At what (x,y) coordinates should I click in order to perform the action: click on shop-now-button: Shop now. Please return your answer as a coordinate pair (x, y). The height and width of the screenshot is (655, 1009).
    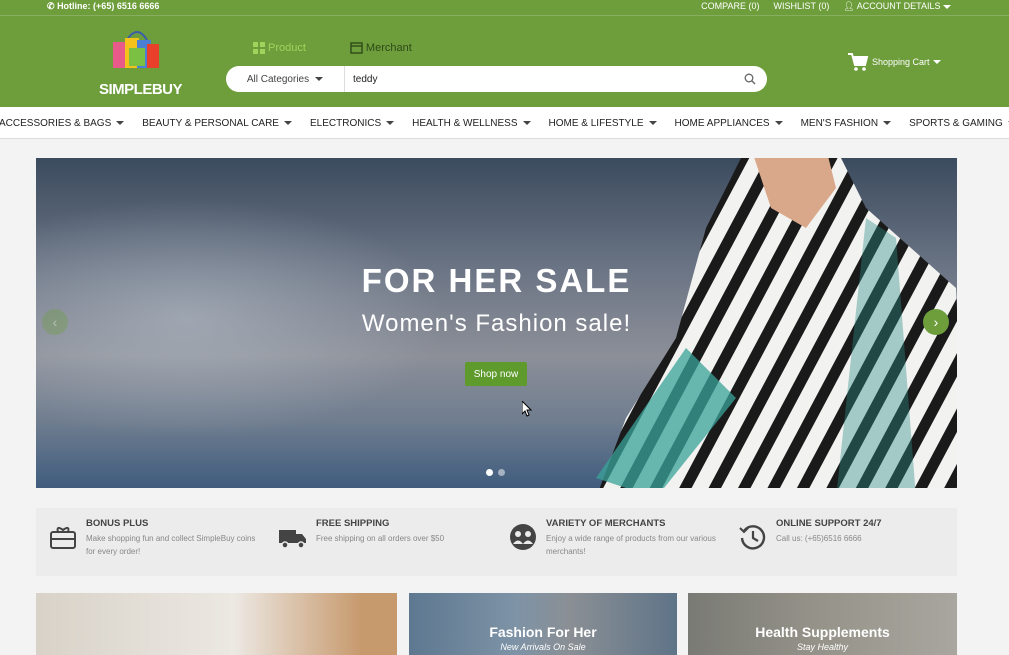
    Looking at the image, I should click on (496, 374).